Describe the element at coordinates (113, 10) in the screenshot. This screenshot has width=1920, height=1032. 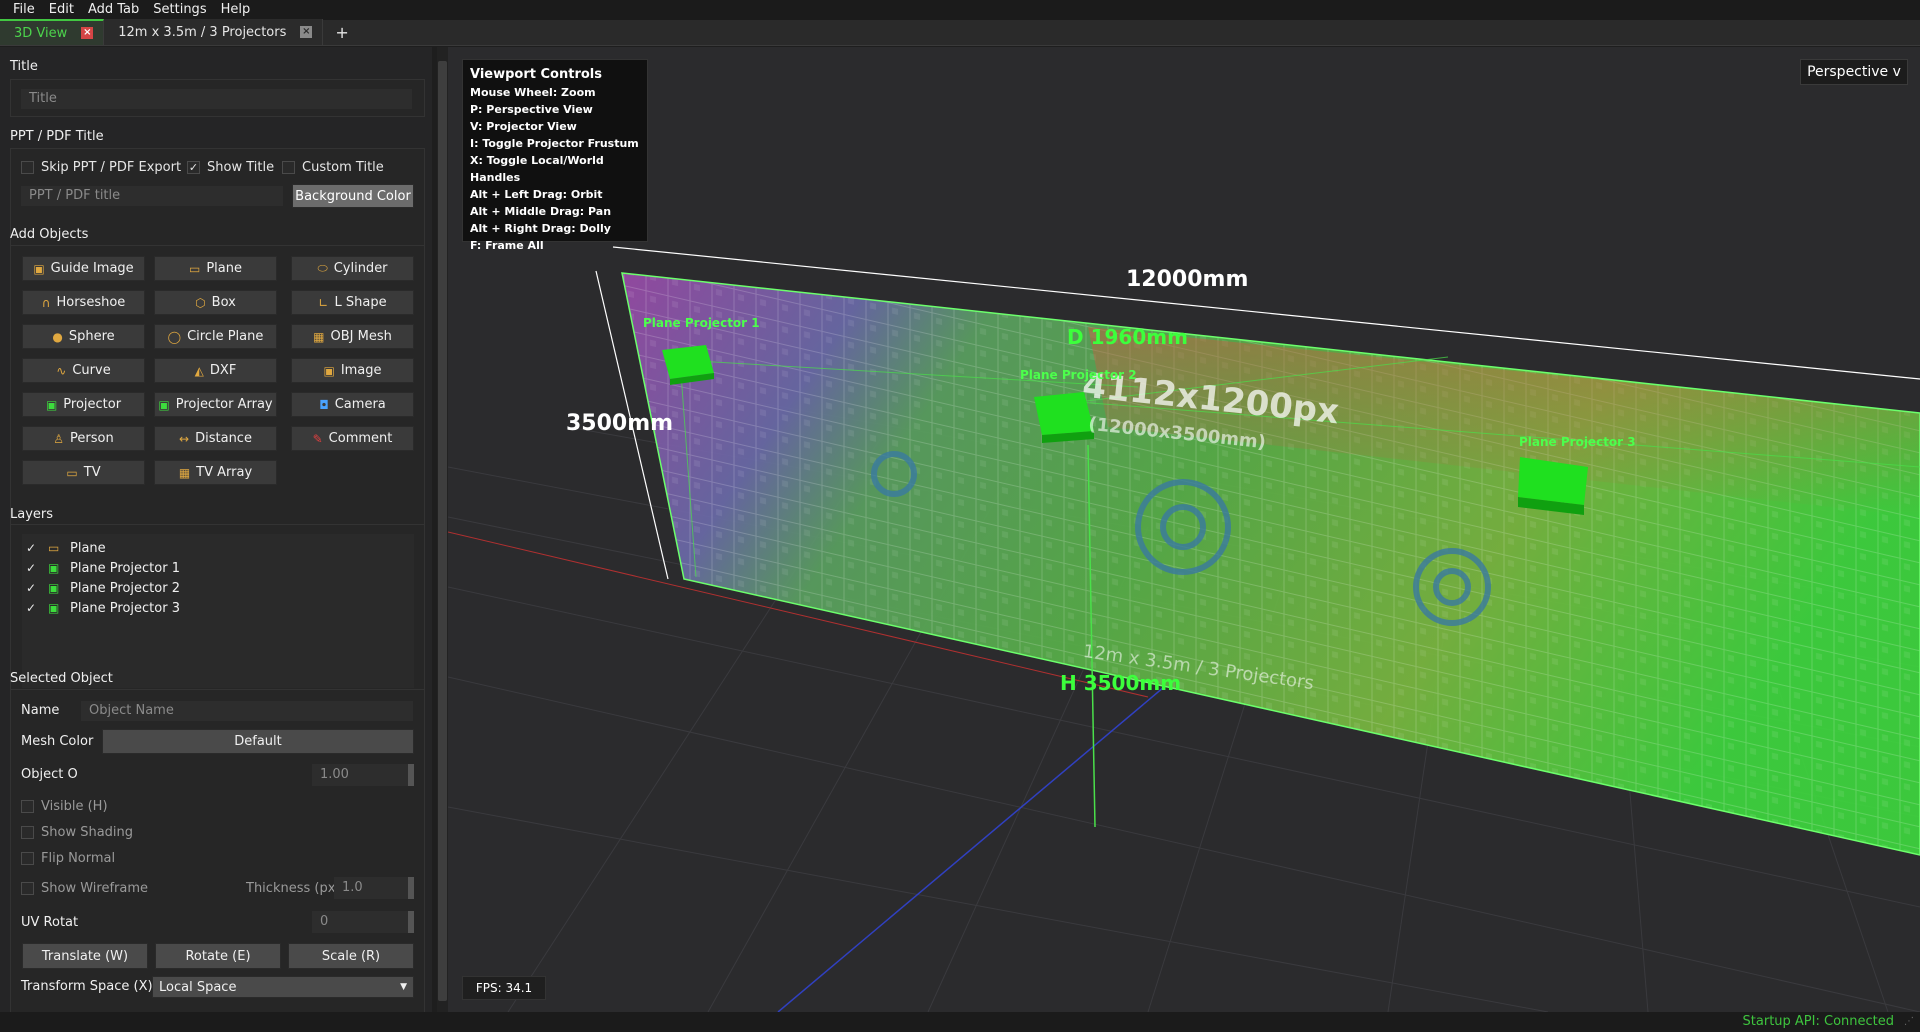
I see `menu-add-tab: Add Tab` at that location.